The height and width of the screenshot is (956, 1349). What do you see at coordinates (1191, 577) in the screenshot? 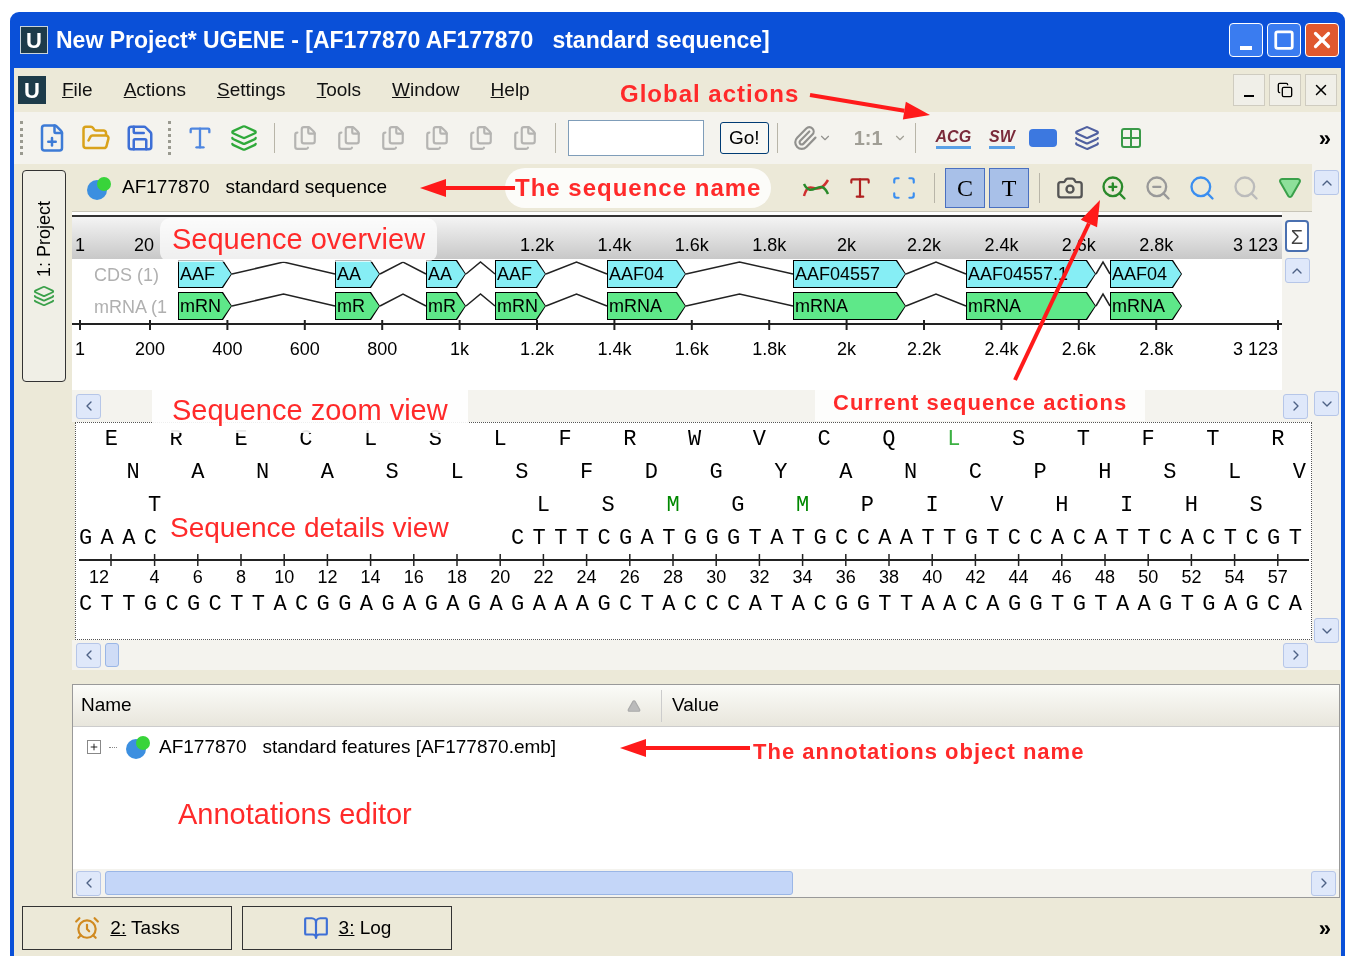
I see `ruler-label: 52` at bounding box center [1191, 577].